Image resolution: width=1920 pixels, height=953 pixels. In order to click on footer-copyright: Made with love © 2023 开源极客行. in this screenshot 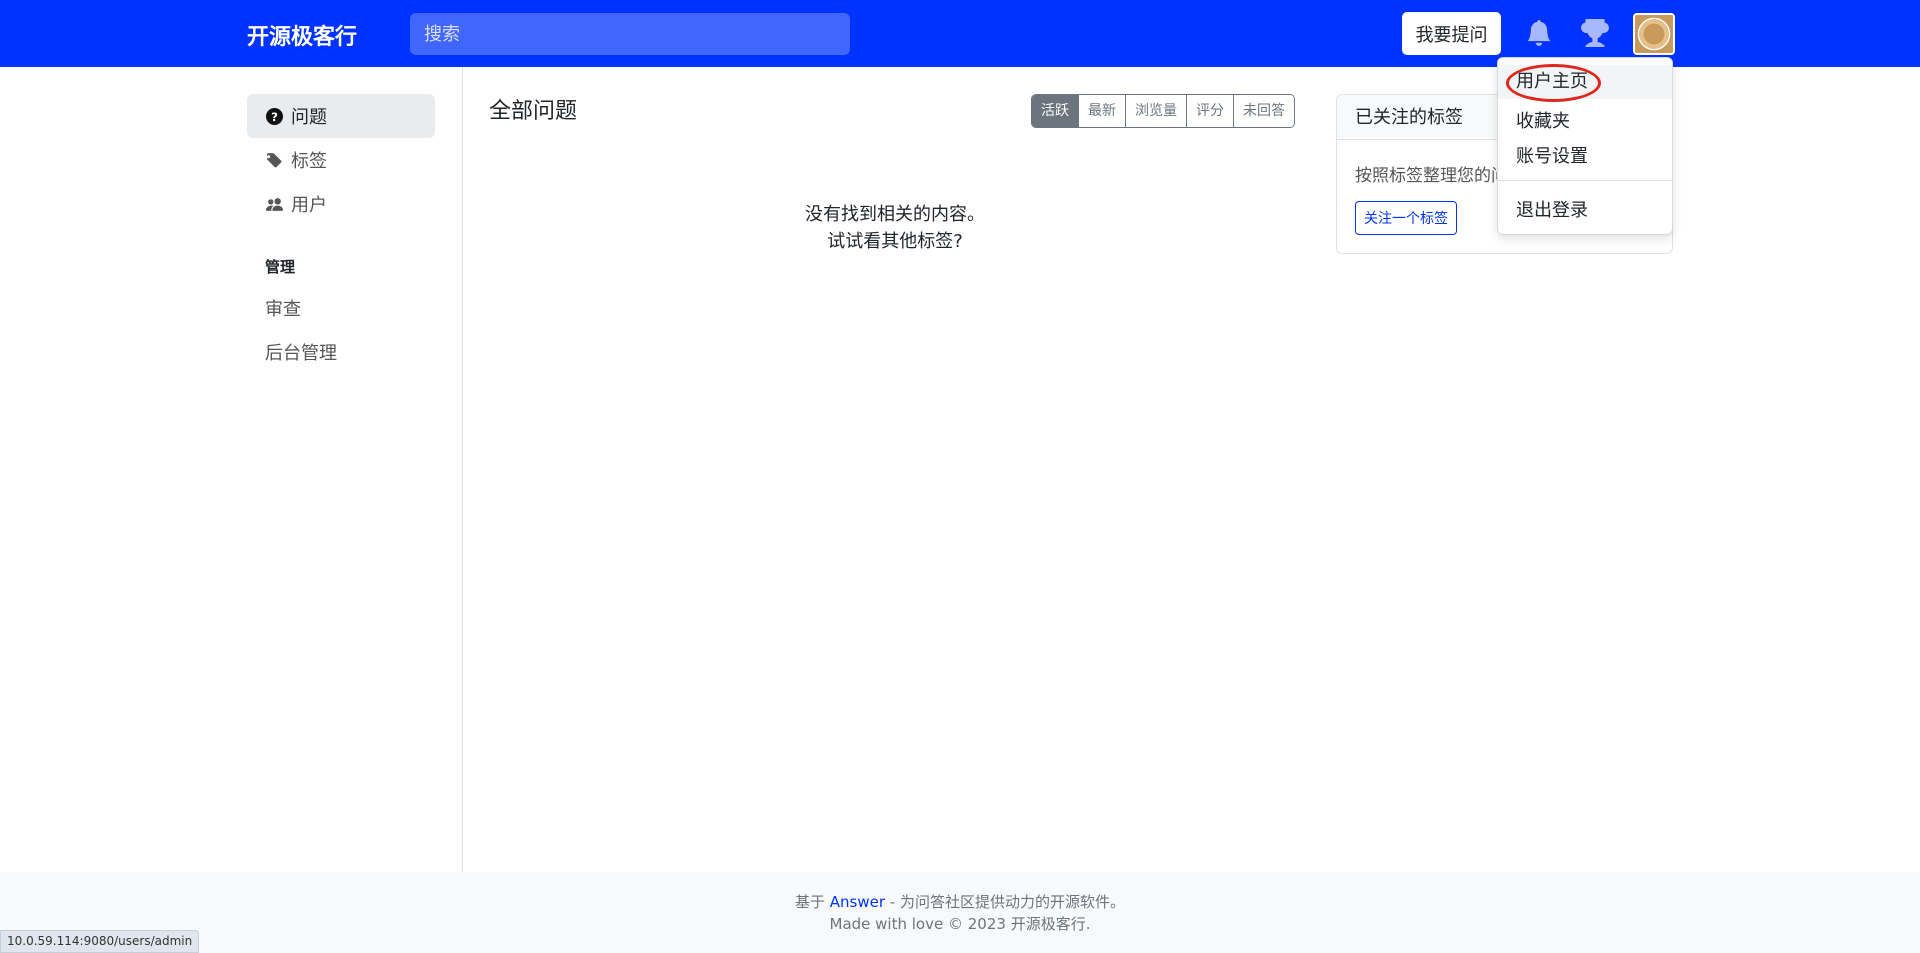, I will do `click(960, 924)`.